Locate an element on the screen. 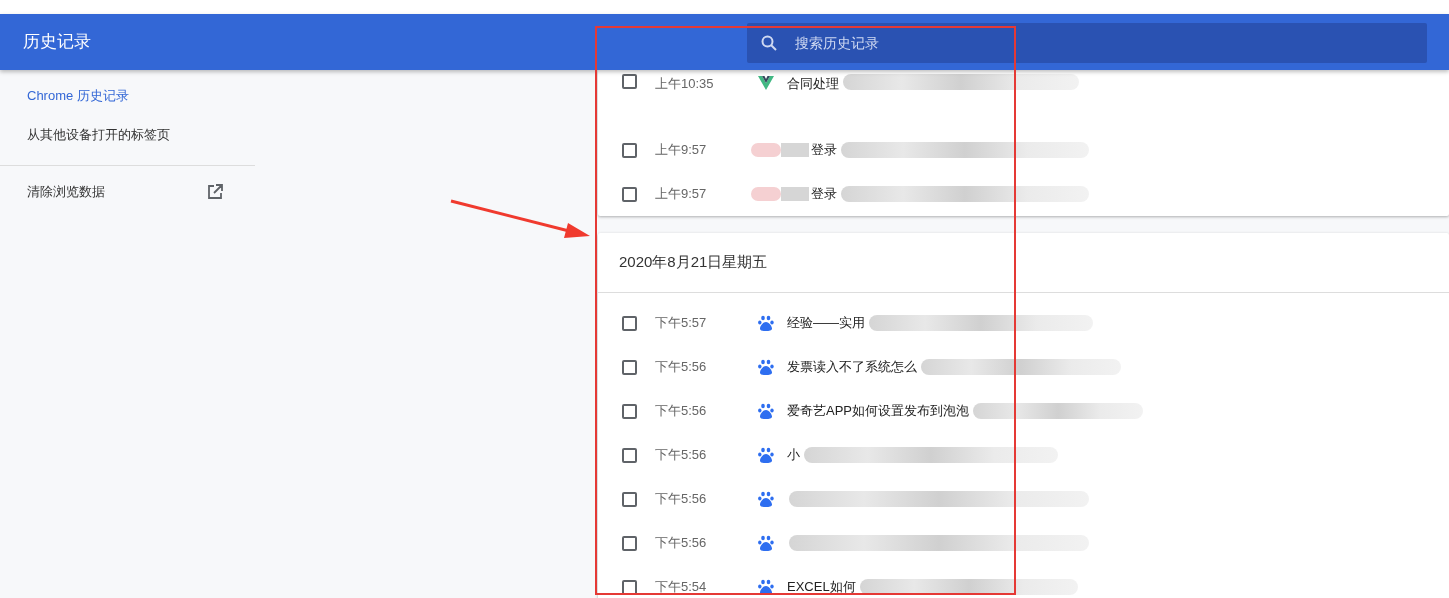 The width and height of the screenshot is (1449, 598). time-label: 下午5:57 is located at coordinates (681, 323).